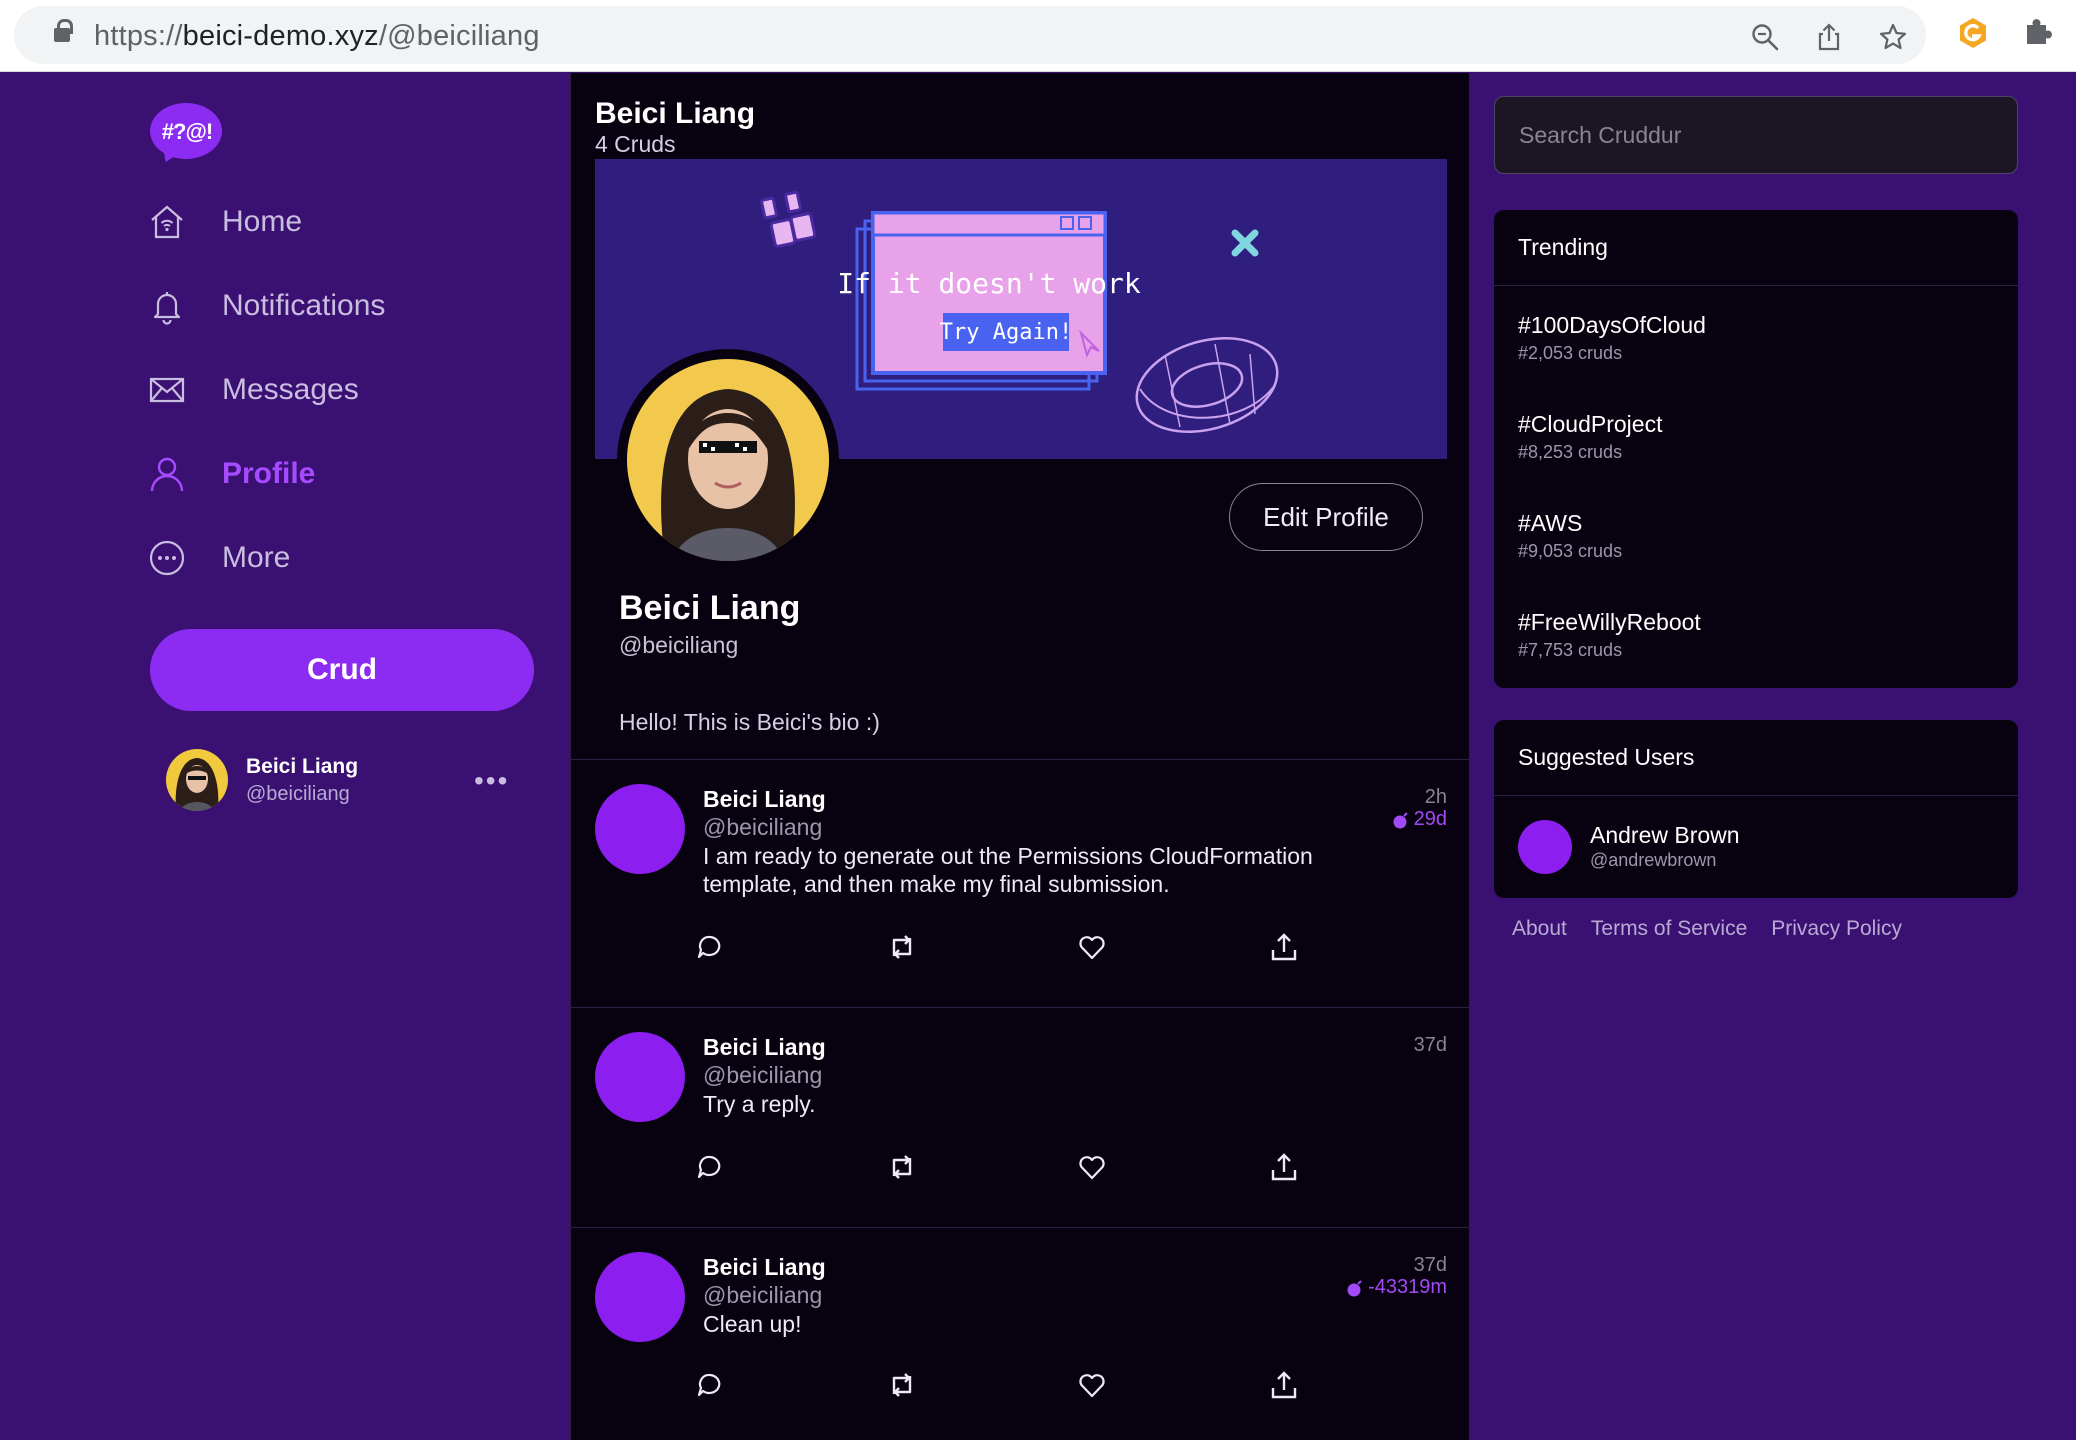 Image resolution: width=2076 pixels, height=1440 pixels. What do you see at coordinates (752, 1324) in the screenshot?
I see `post-text: Clean up!` at bounding box center [752, 1324].